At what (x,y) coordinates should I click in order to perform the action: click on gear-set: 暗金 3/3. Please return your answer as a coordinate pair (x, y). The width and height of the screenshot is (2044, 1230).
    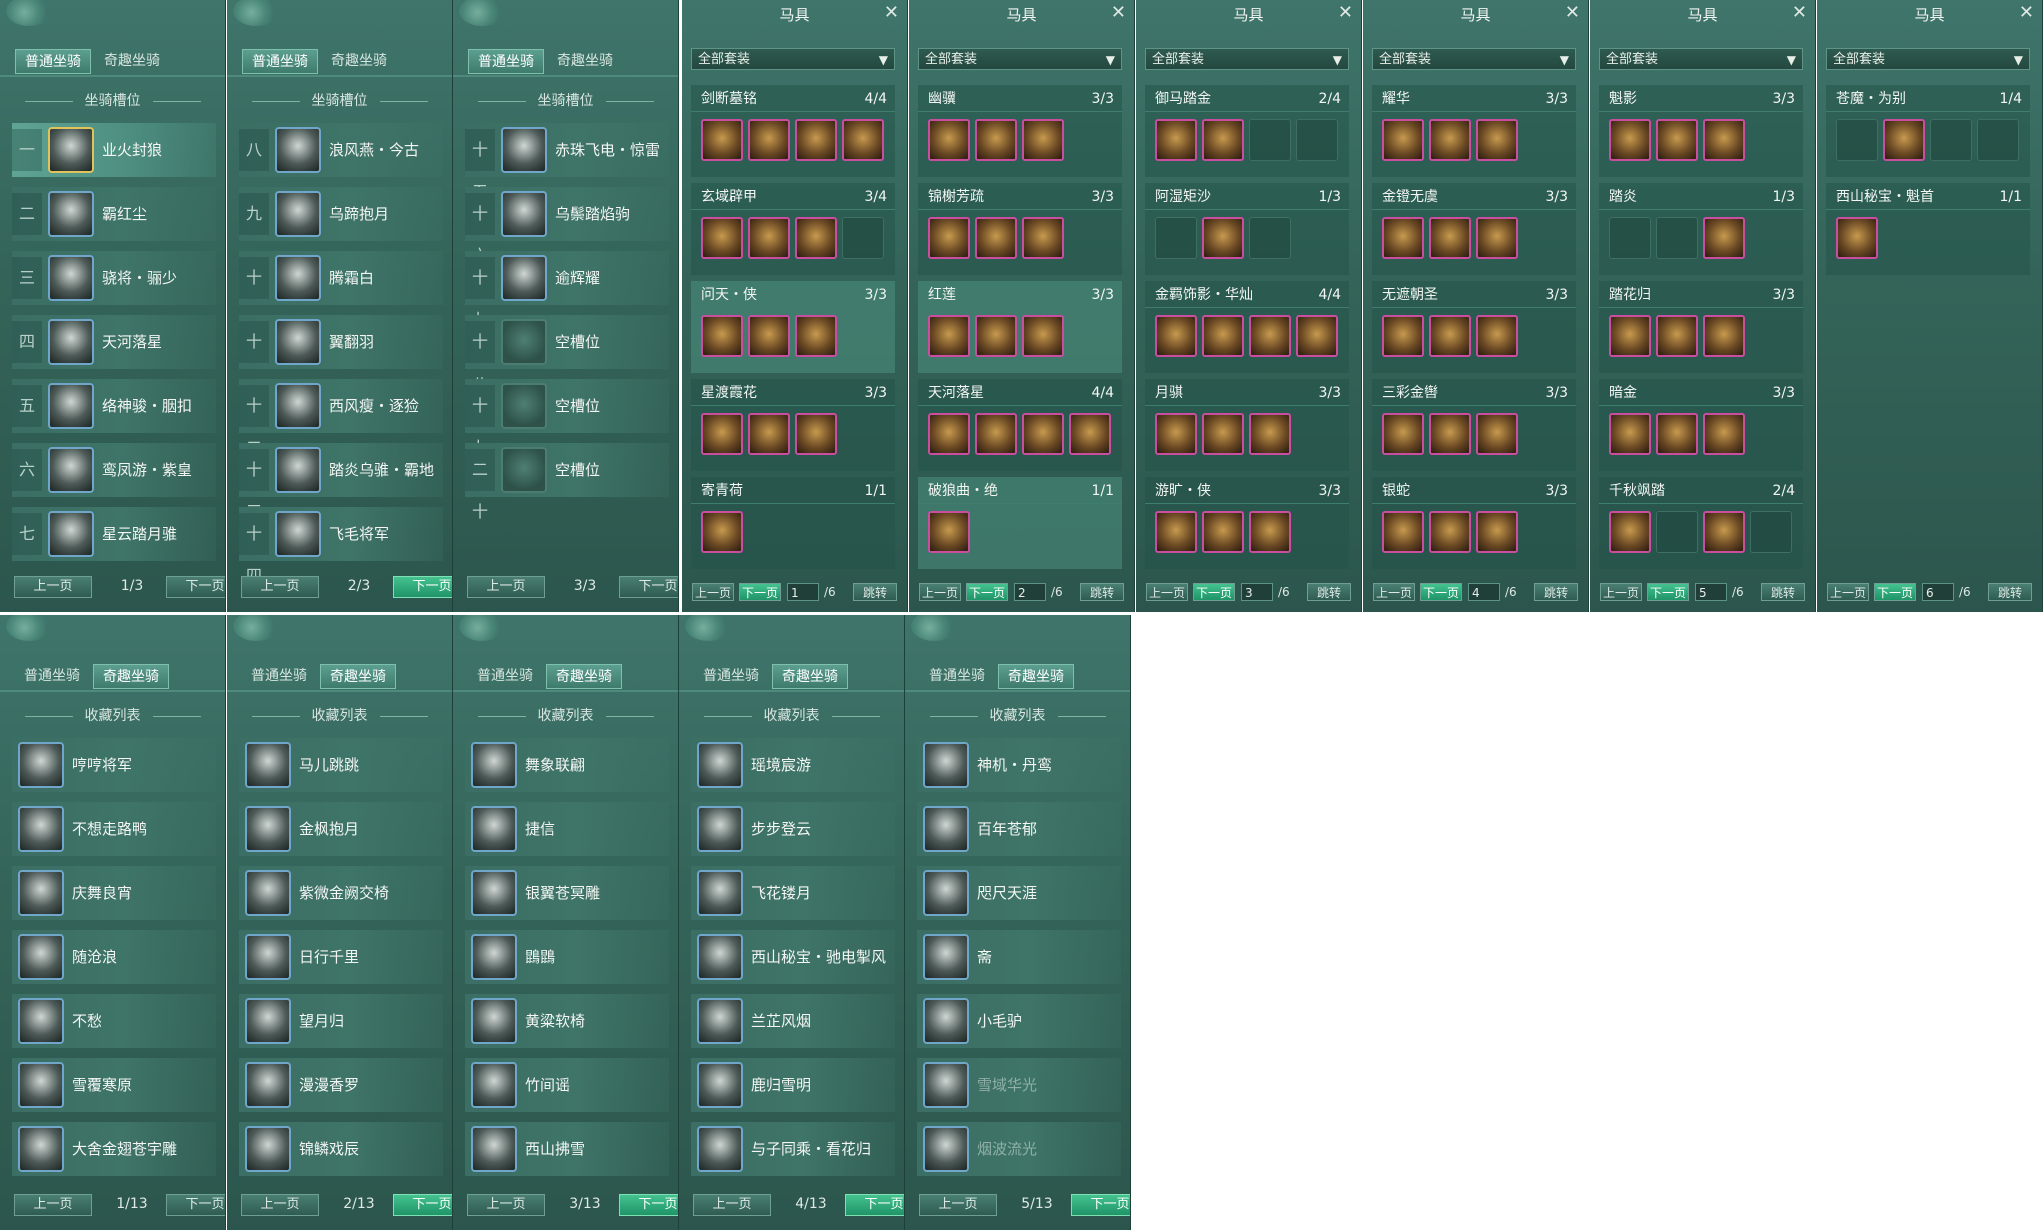
    Looking at the image, I should click on (1701, 425).